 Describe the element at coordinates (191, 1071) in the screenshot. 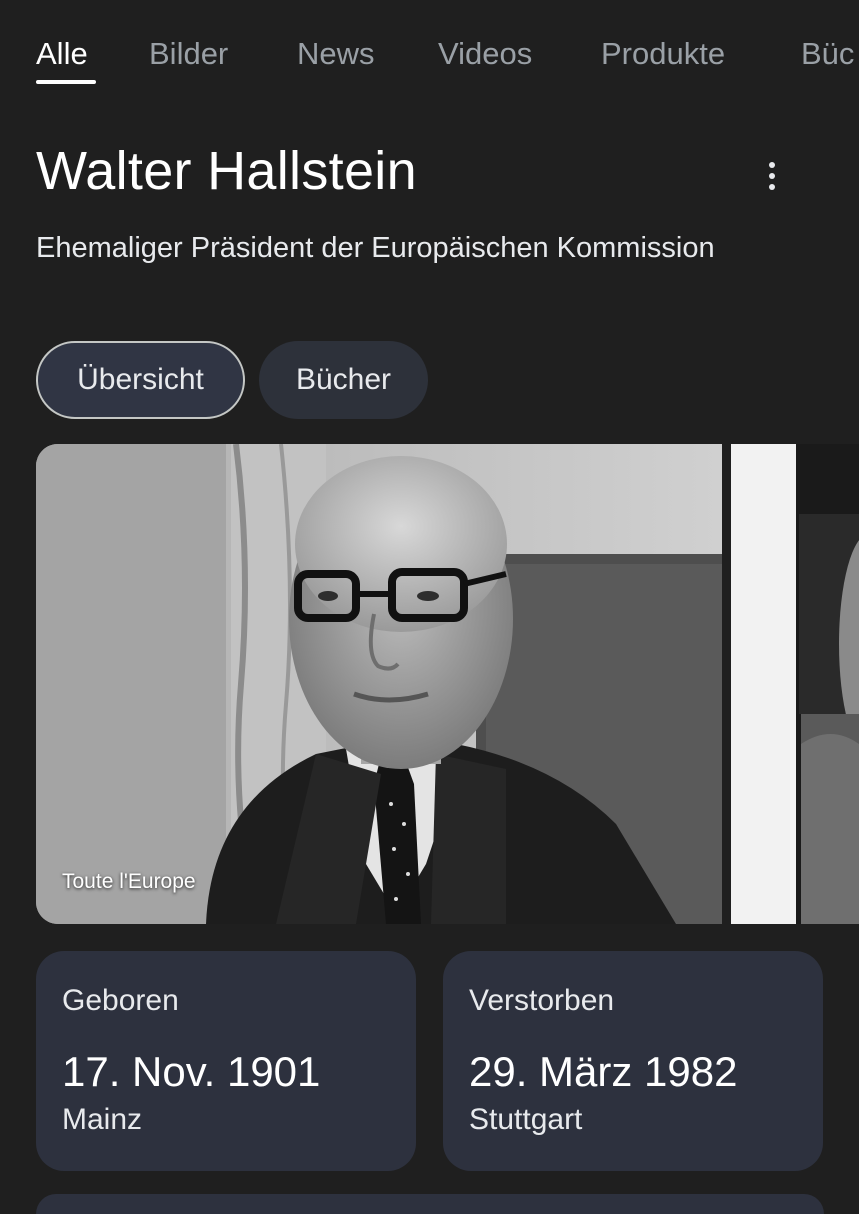

I see `fact-date: 17. Nov. 1901` at that location.